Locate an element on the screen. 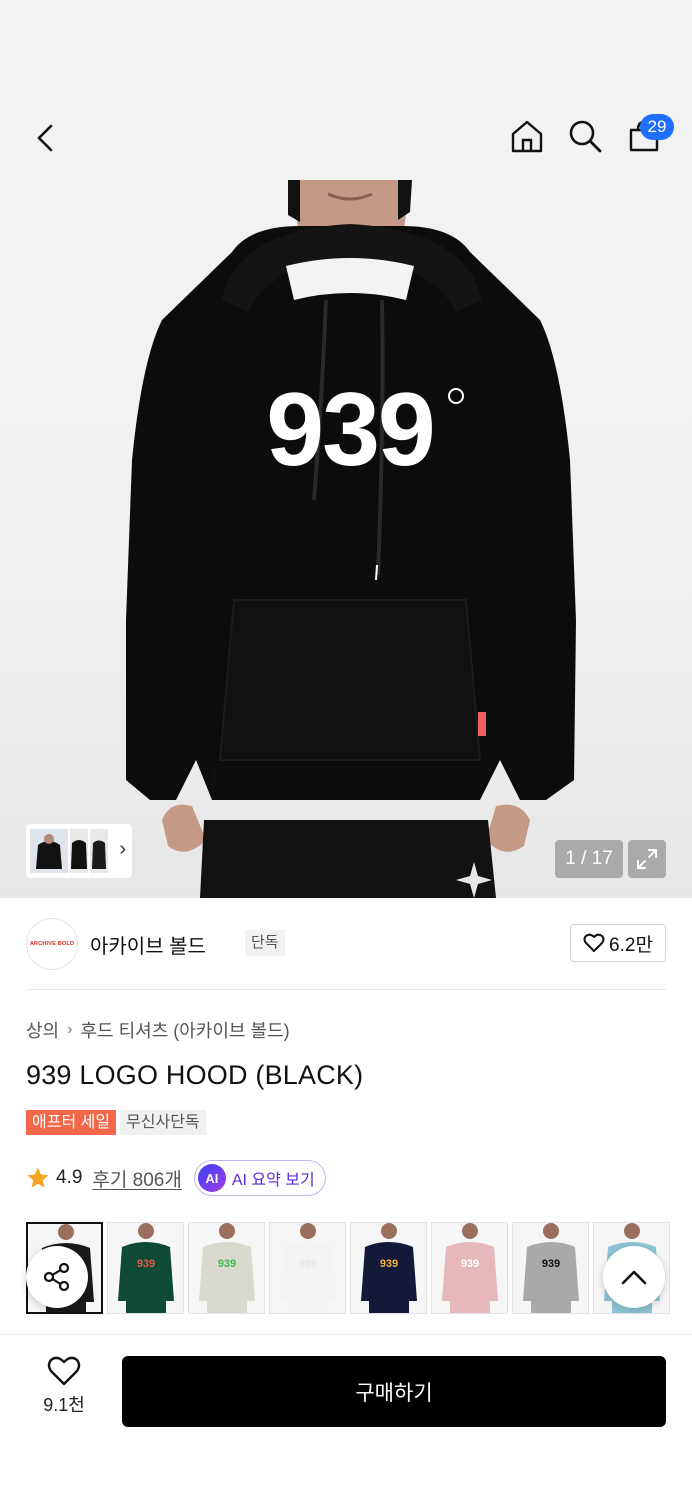  product-title: 939 LOGO HOOD (BLACK) is located at coordinates (195, 1075).